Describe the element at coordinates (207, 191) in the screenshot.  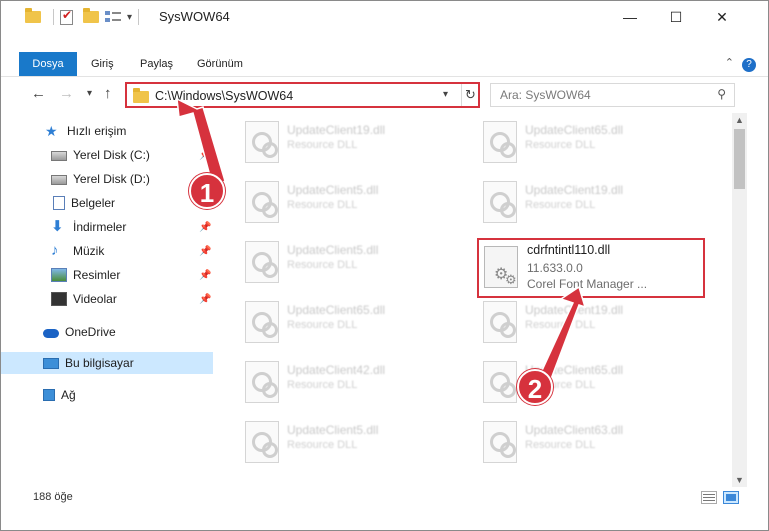
I see `step-1-badge: 1` at that location.